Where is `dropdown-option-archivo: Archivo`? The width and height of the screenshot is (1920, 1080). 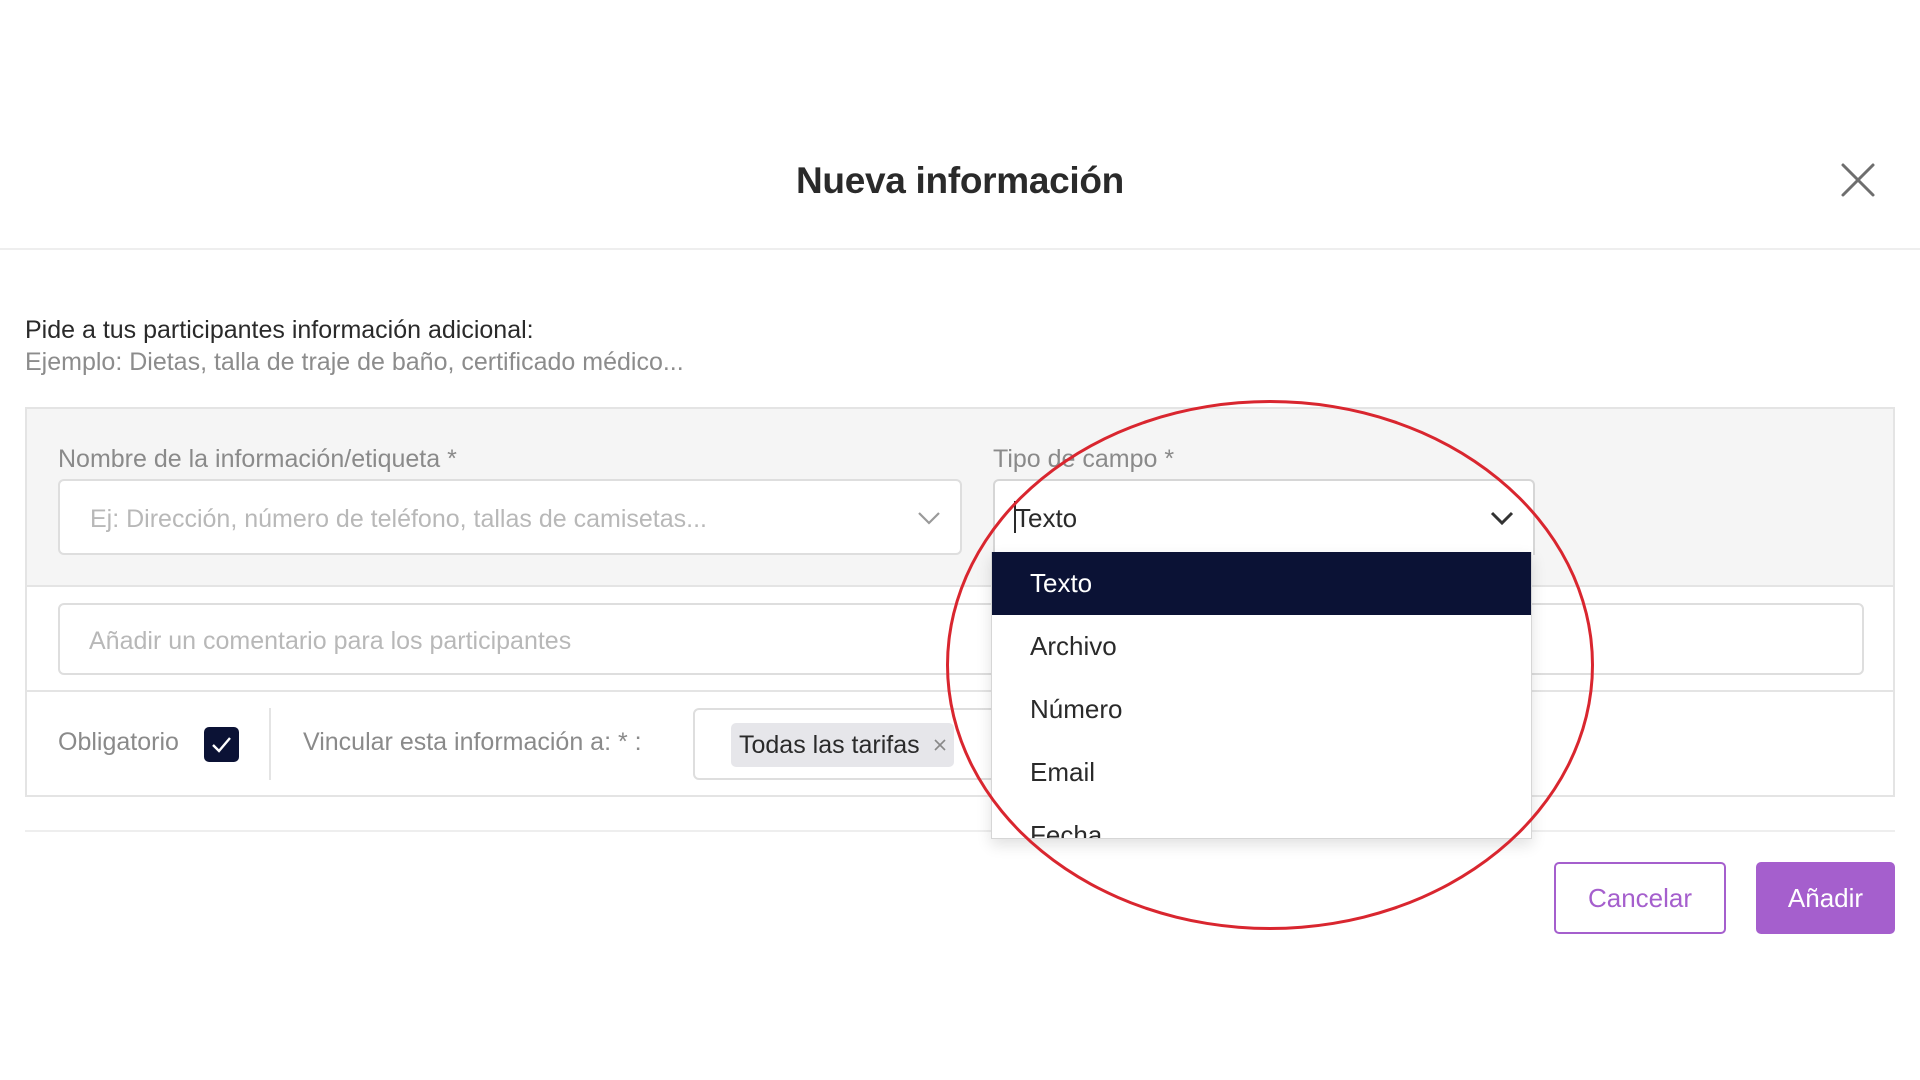 dropdown-option-archivo: Archivo is located at coordinates (1261, 646).